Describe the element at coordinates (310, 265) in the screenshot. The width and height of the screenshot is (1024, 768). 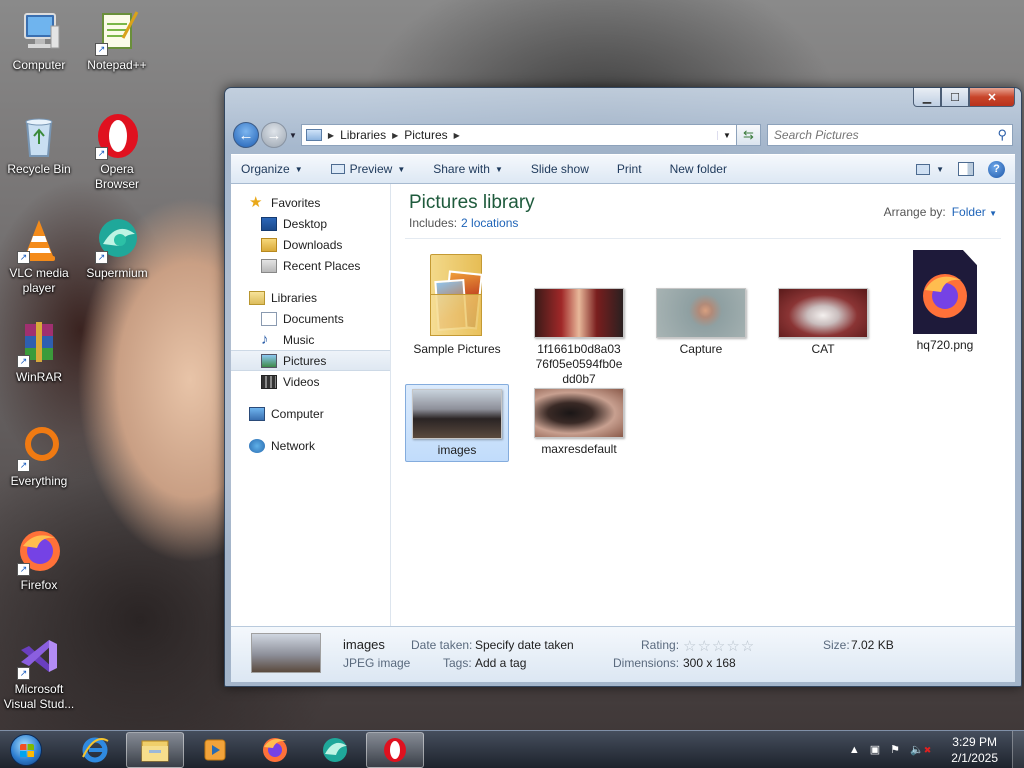
I see `nav-recent-places: Recent Places` at that location.